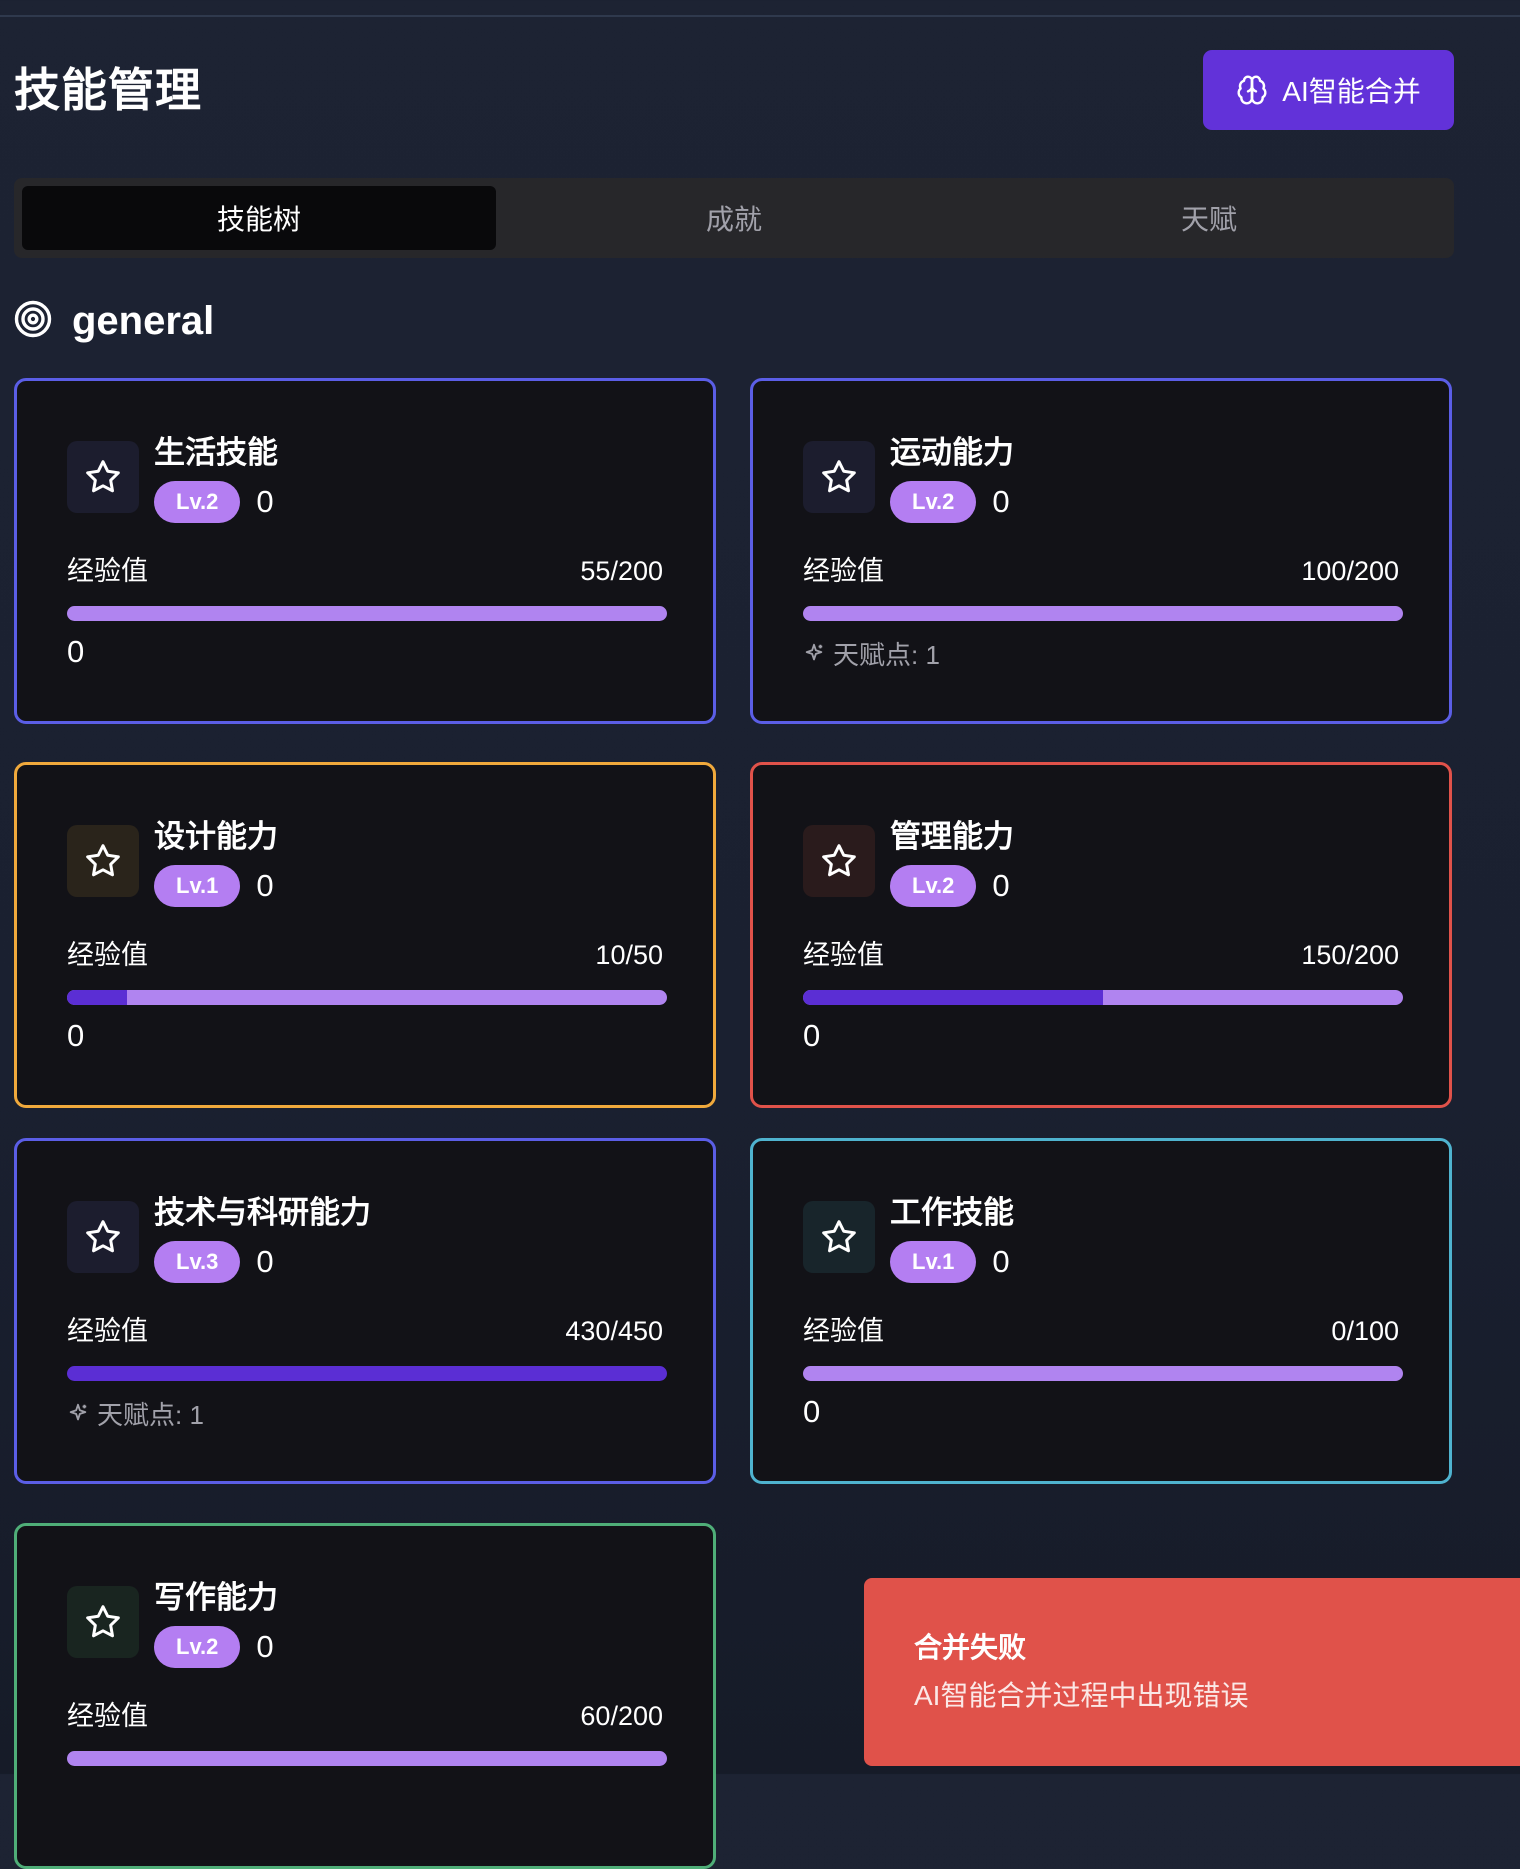 This screenshot has height=1869, width=1520. What do you see at coordinates (365, 935) in the screenshot?
I see `skill-card: 设计能力 Lv.1 0 经验值 10/50 0` at bounding box center [365, 935].